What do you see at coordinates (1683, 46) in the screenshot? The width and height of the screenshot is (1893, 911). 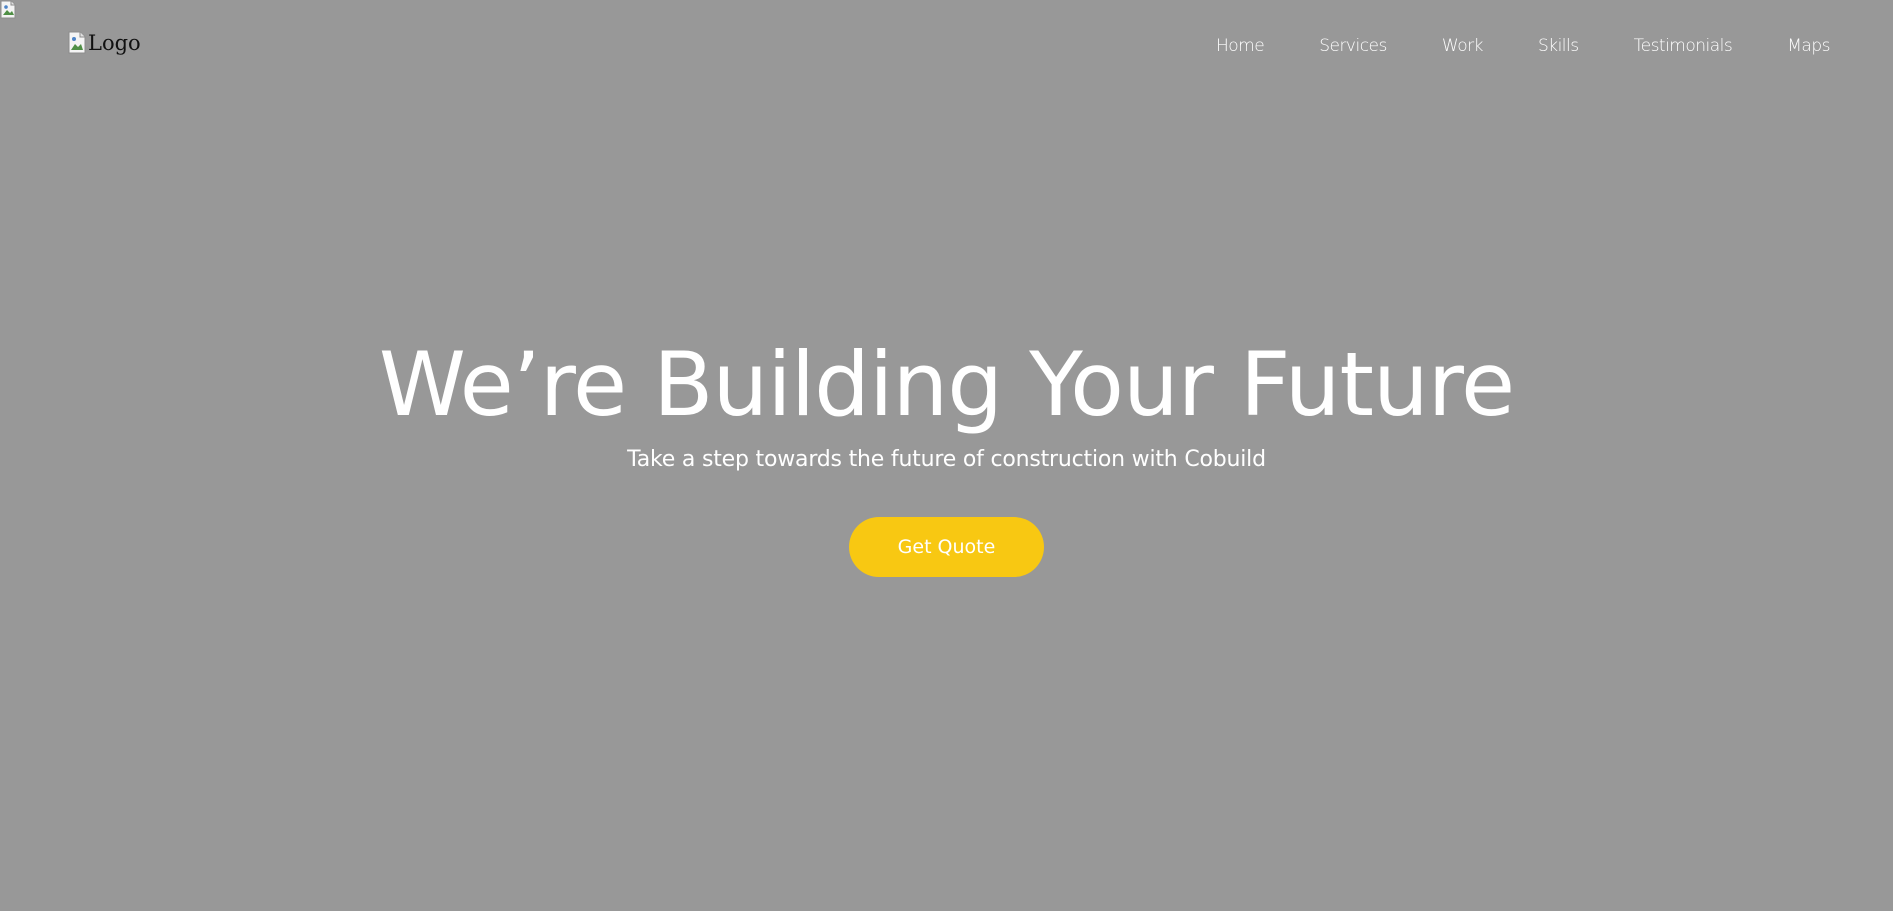 I see `nav-item-testimonials: Testimonials` at bounding box center [1683, 46].